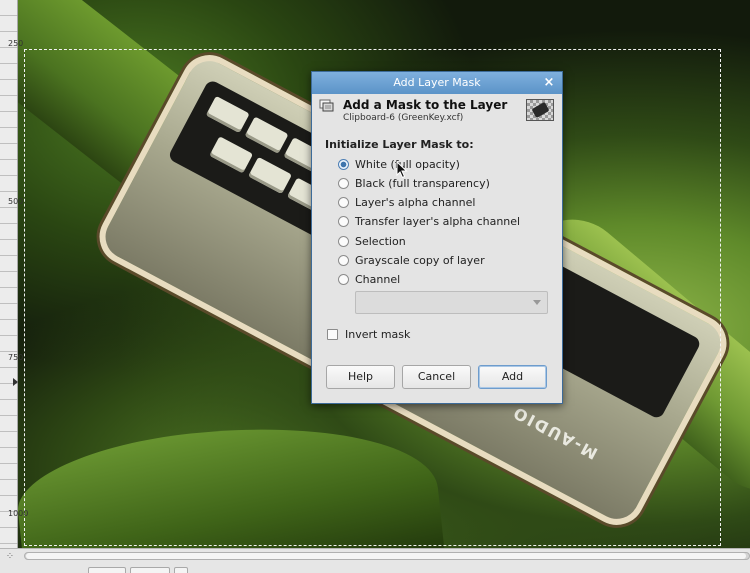 The height and width of the screenshot is (573, 750). Describe the element at coordinates (16, 201) in the screenshot. I see `ruler-label-500: 500` at that location.